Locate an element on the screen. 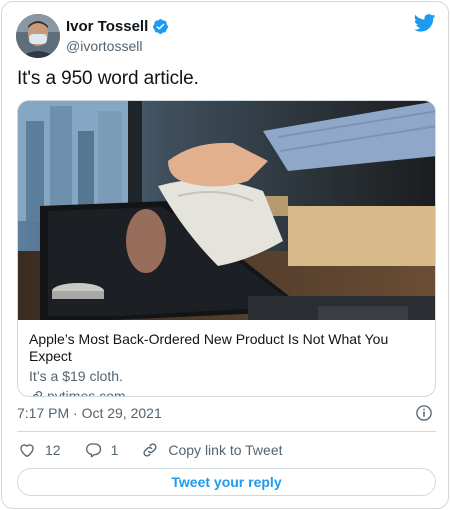 This screenshot has width=450, height=510. copy-link-label: Copy link to Tweet is located at coordinates (225, 450).